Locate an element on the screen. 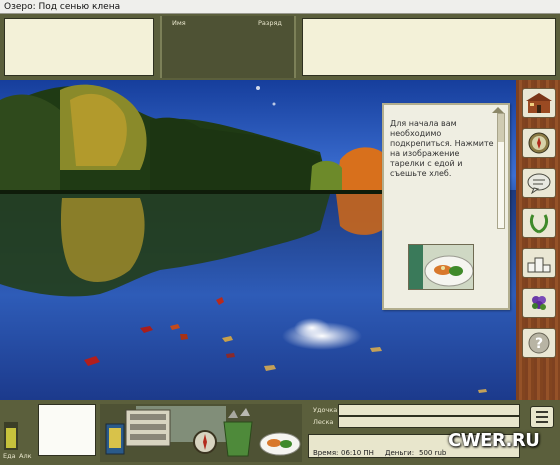 Image resolution: width=560 pixels, height=465 pixels. menu-button is located at coordinates (542, 417).